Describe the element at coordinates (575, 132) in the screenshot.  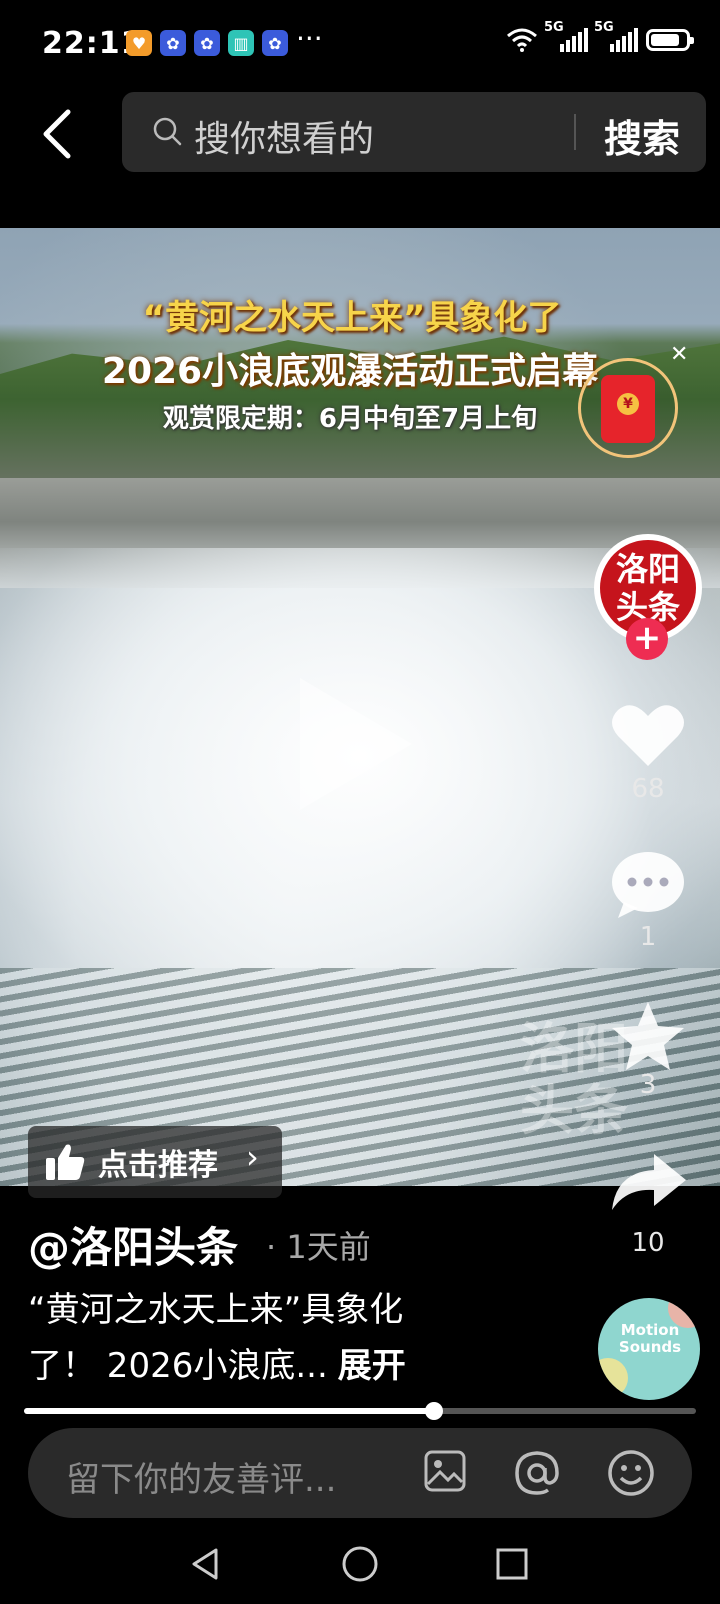
I see `search-divider` at that location.